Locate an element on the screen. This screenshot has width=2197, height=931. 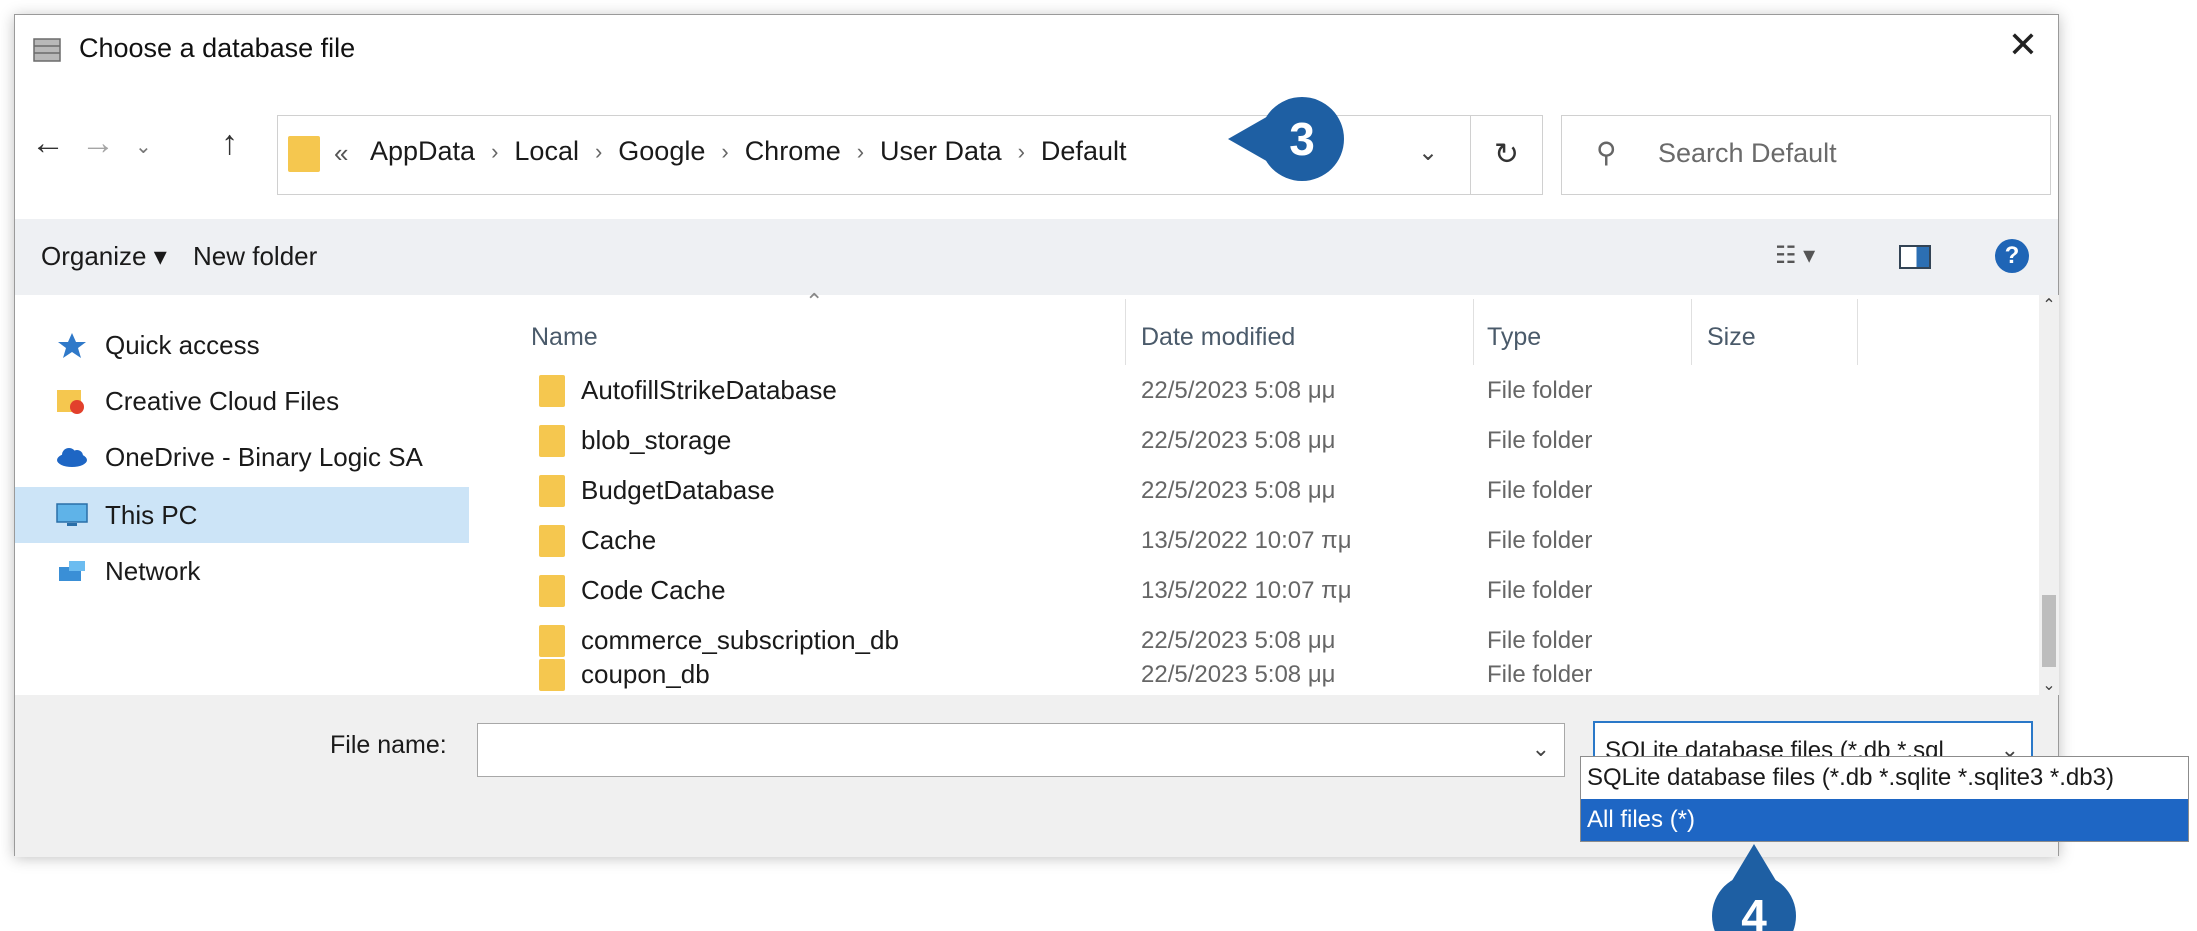
scroll-down-icon: ⌄ is located at coordinates (2049, 685).